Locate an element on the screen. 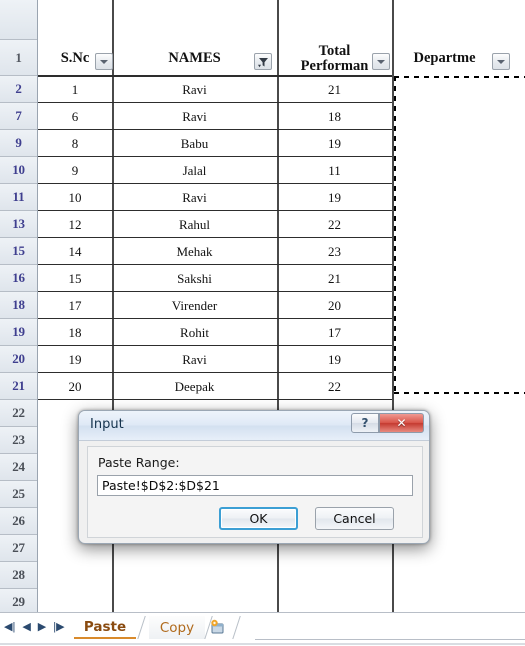 The width and height of the screenshot is (525, 646). row-header-23: 23 is located at coordinates (18, 440).